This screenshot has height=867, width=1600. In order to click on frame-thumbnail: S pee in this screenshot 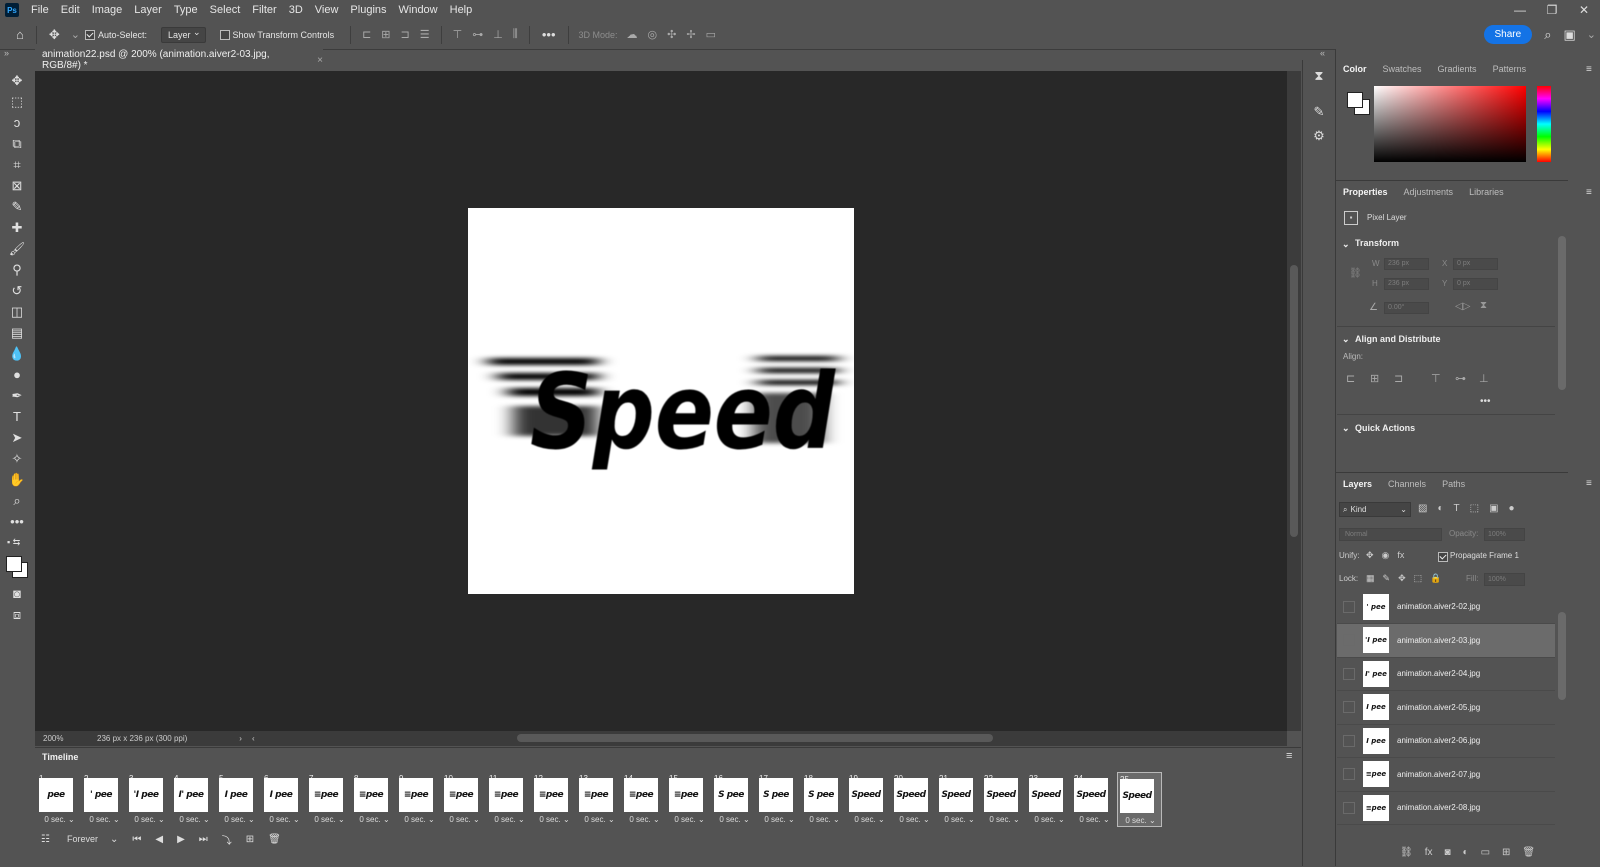, I will do `click(776, 795)`.